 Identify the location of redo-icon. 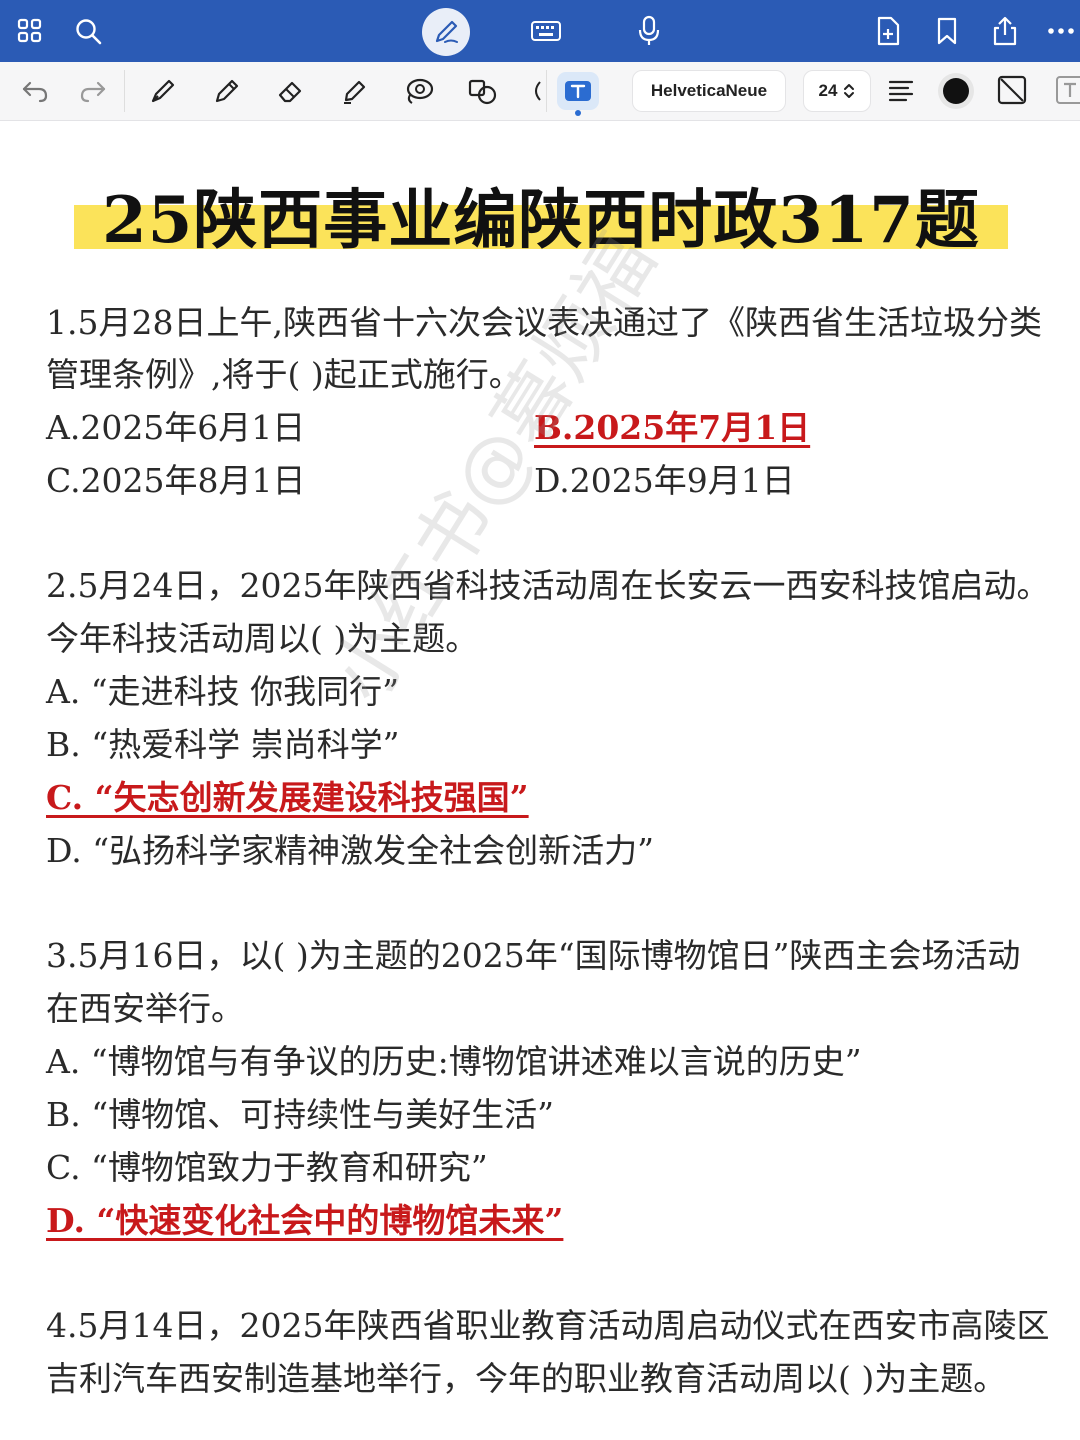
(93, 91).